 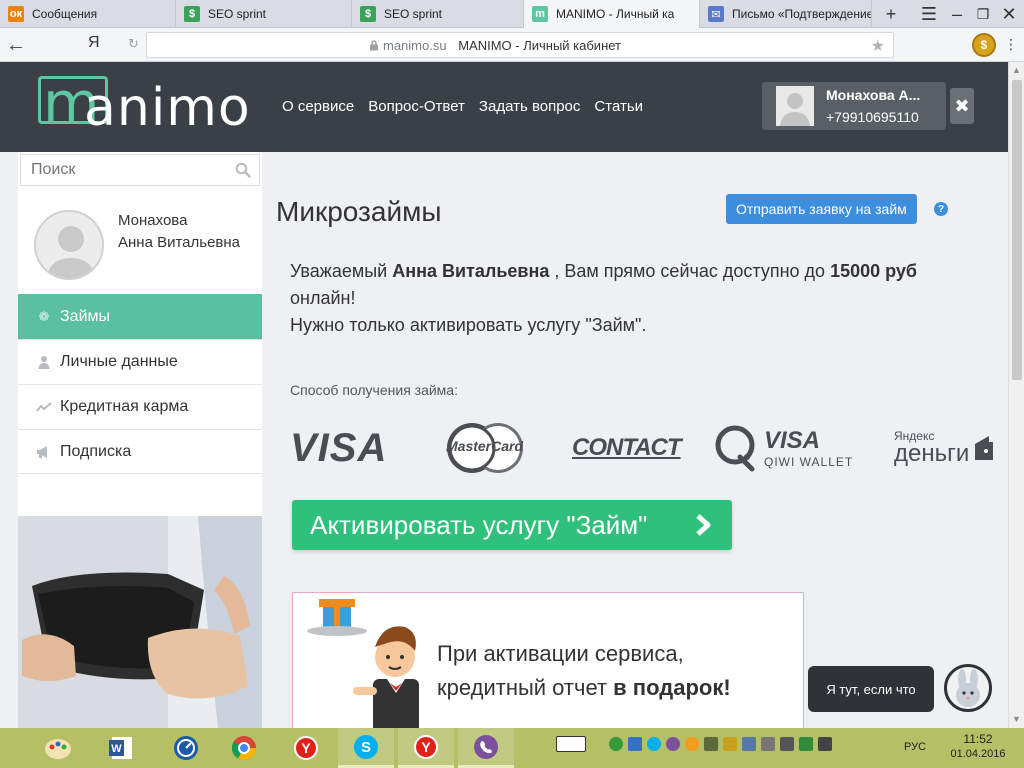 What do you see at coordinates (140, 451) in the screenshot?
I see `sidebar-item-subscription: Подписка` at bounding box center [140, 451].